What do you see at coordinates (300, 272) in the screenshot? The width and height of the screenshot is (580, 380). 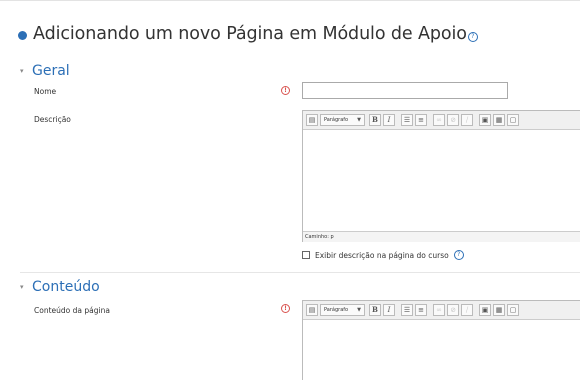 I see `section-divider` at bounding box center [300, 272].